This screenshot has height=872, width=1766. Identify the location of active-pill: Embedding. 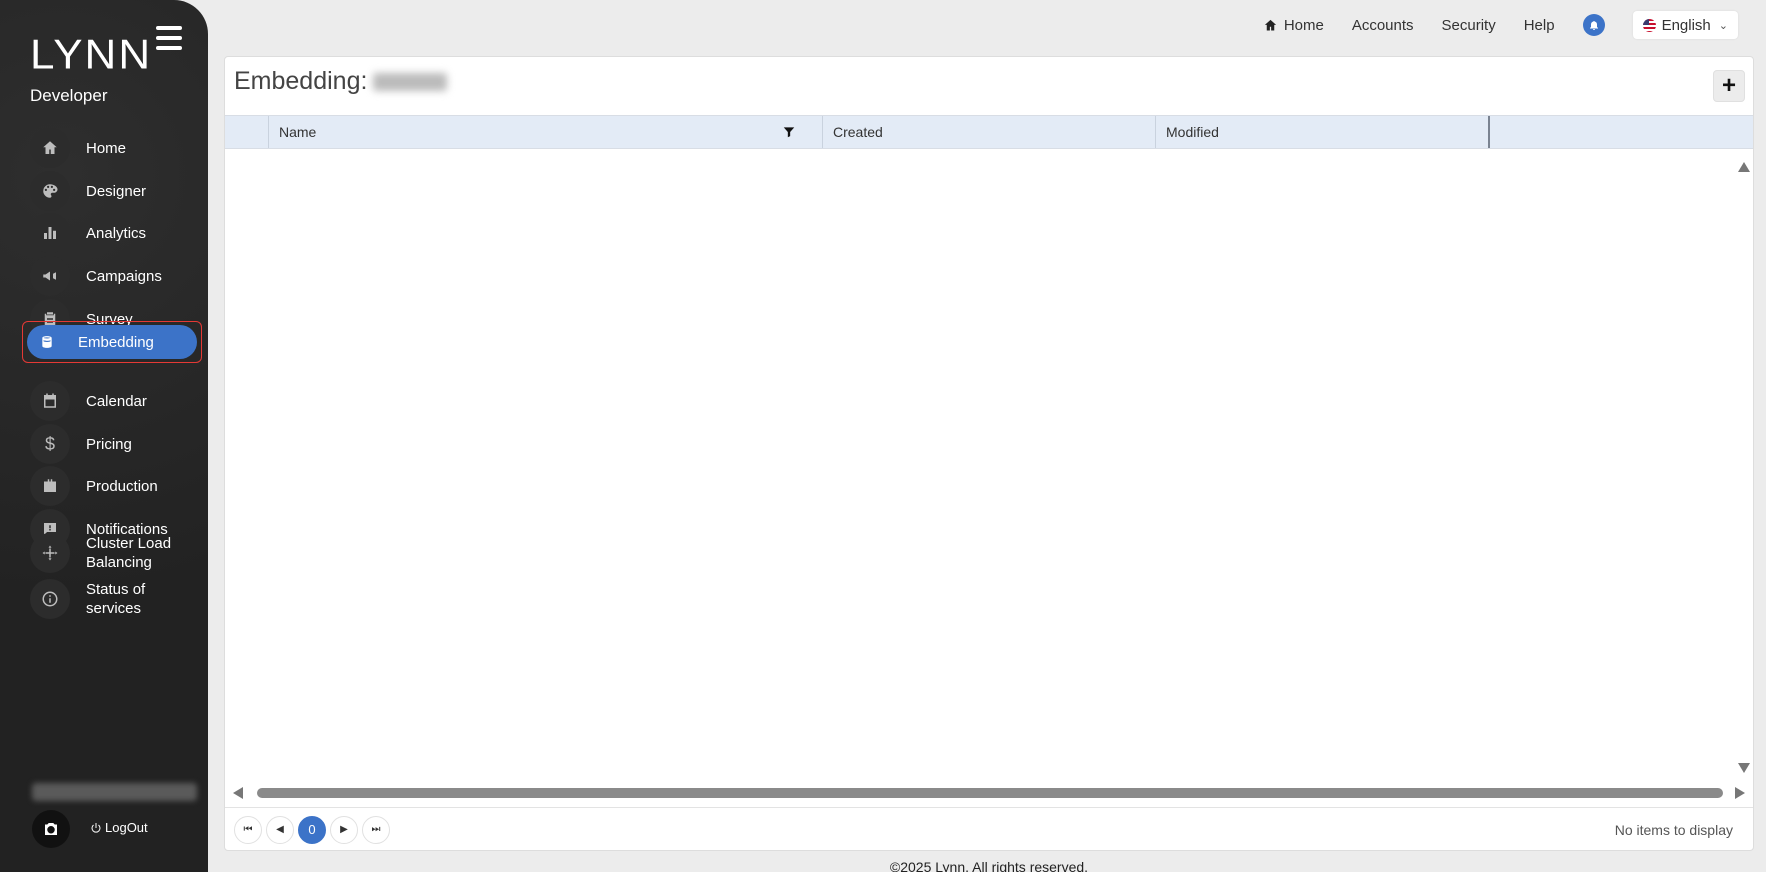
(112, 342).